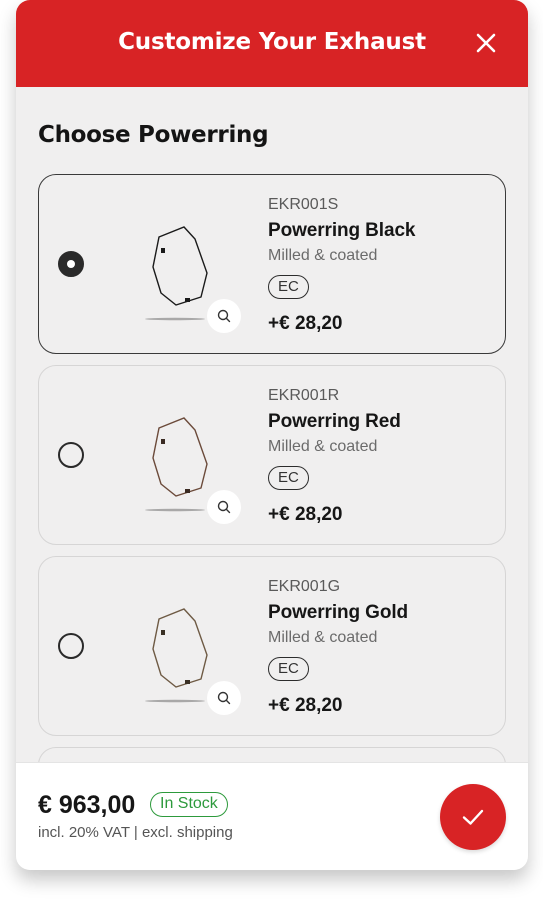 The image size is (543, 900). I want to click on powerring-black-image, so click(176, 273).